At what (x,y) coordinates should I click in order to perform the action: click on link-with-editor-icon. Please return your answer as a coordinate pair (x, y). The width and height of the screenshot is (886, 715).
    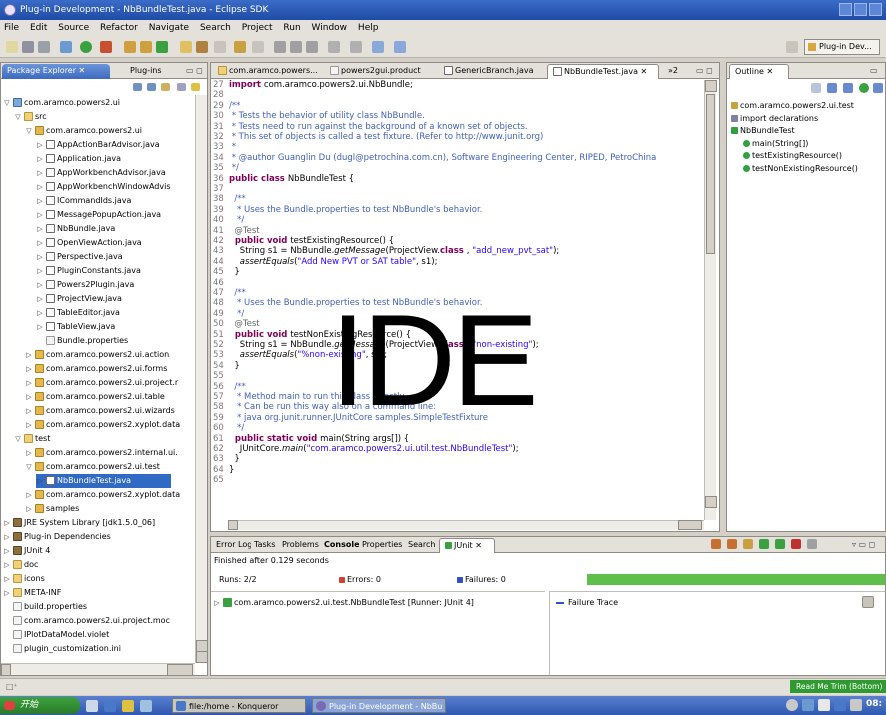
    Looking at the image, I should click on (195, 87).